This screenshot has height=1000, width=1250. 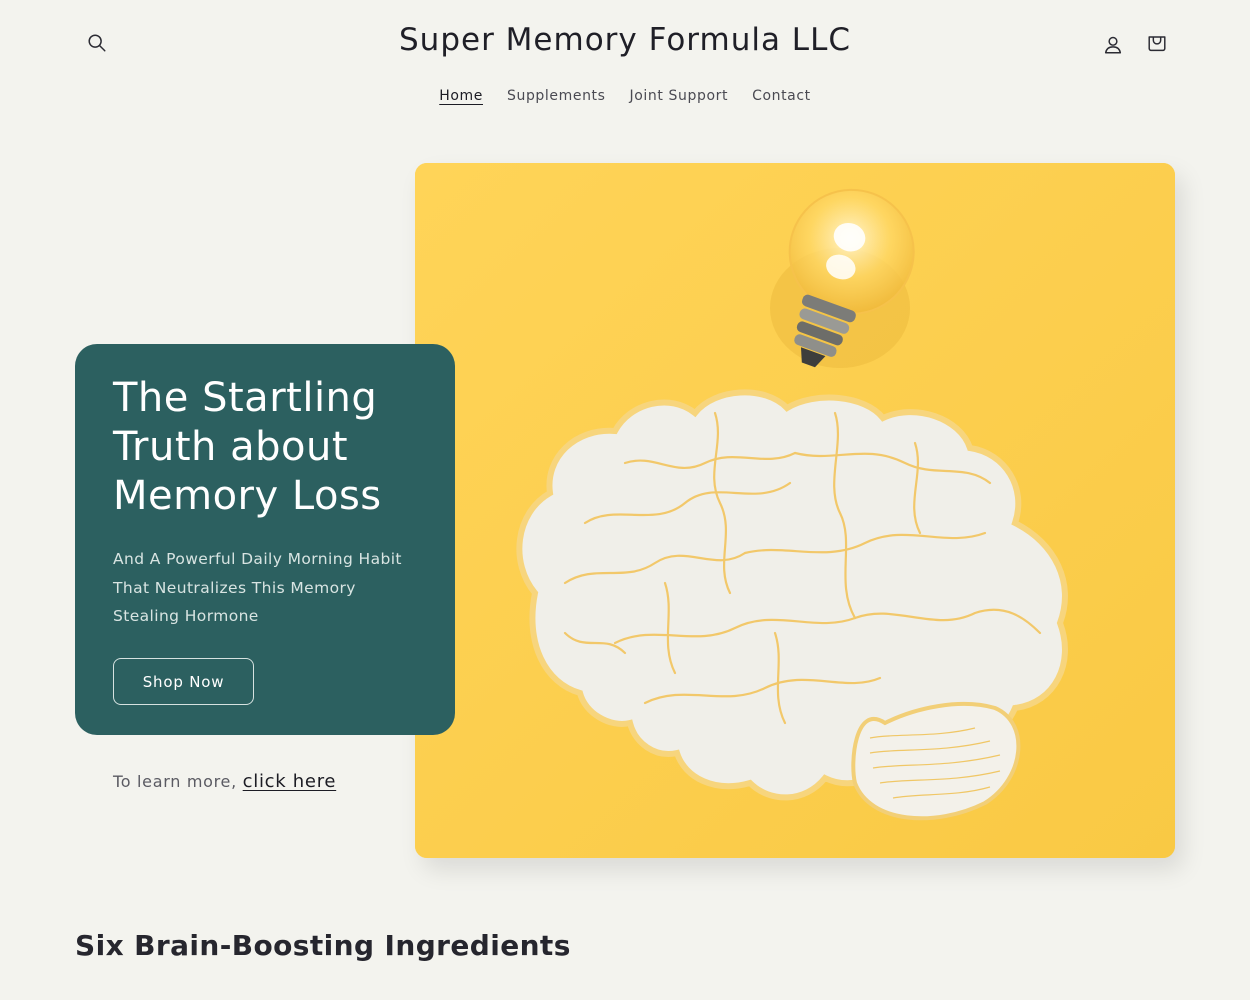 What do you see at coordinates (461, 96) in the screenshot?
I see `nav-item-home: Home` at bounding box center [461, 96].